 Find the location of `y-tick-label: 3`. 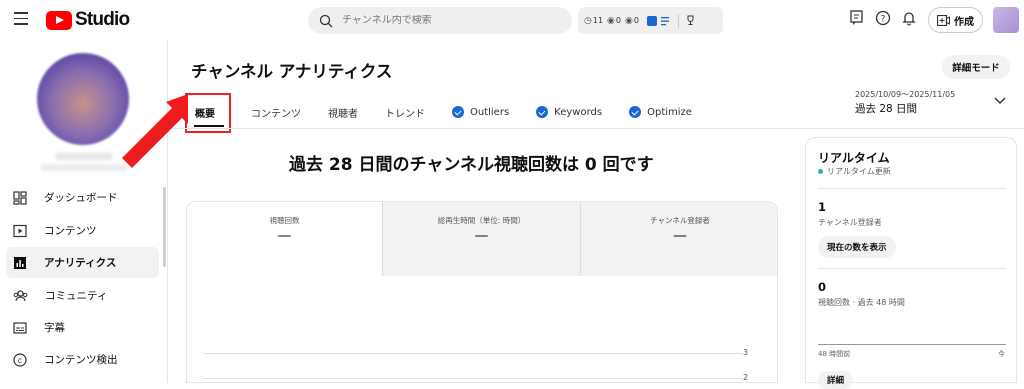

y-tick-label: 3 is located at coordinates (746, 352).